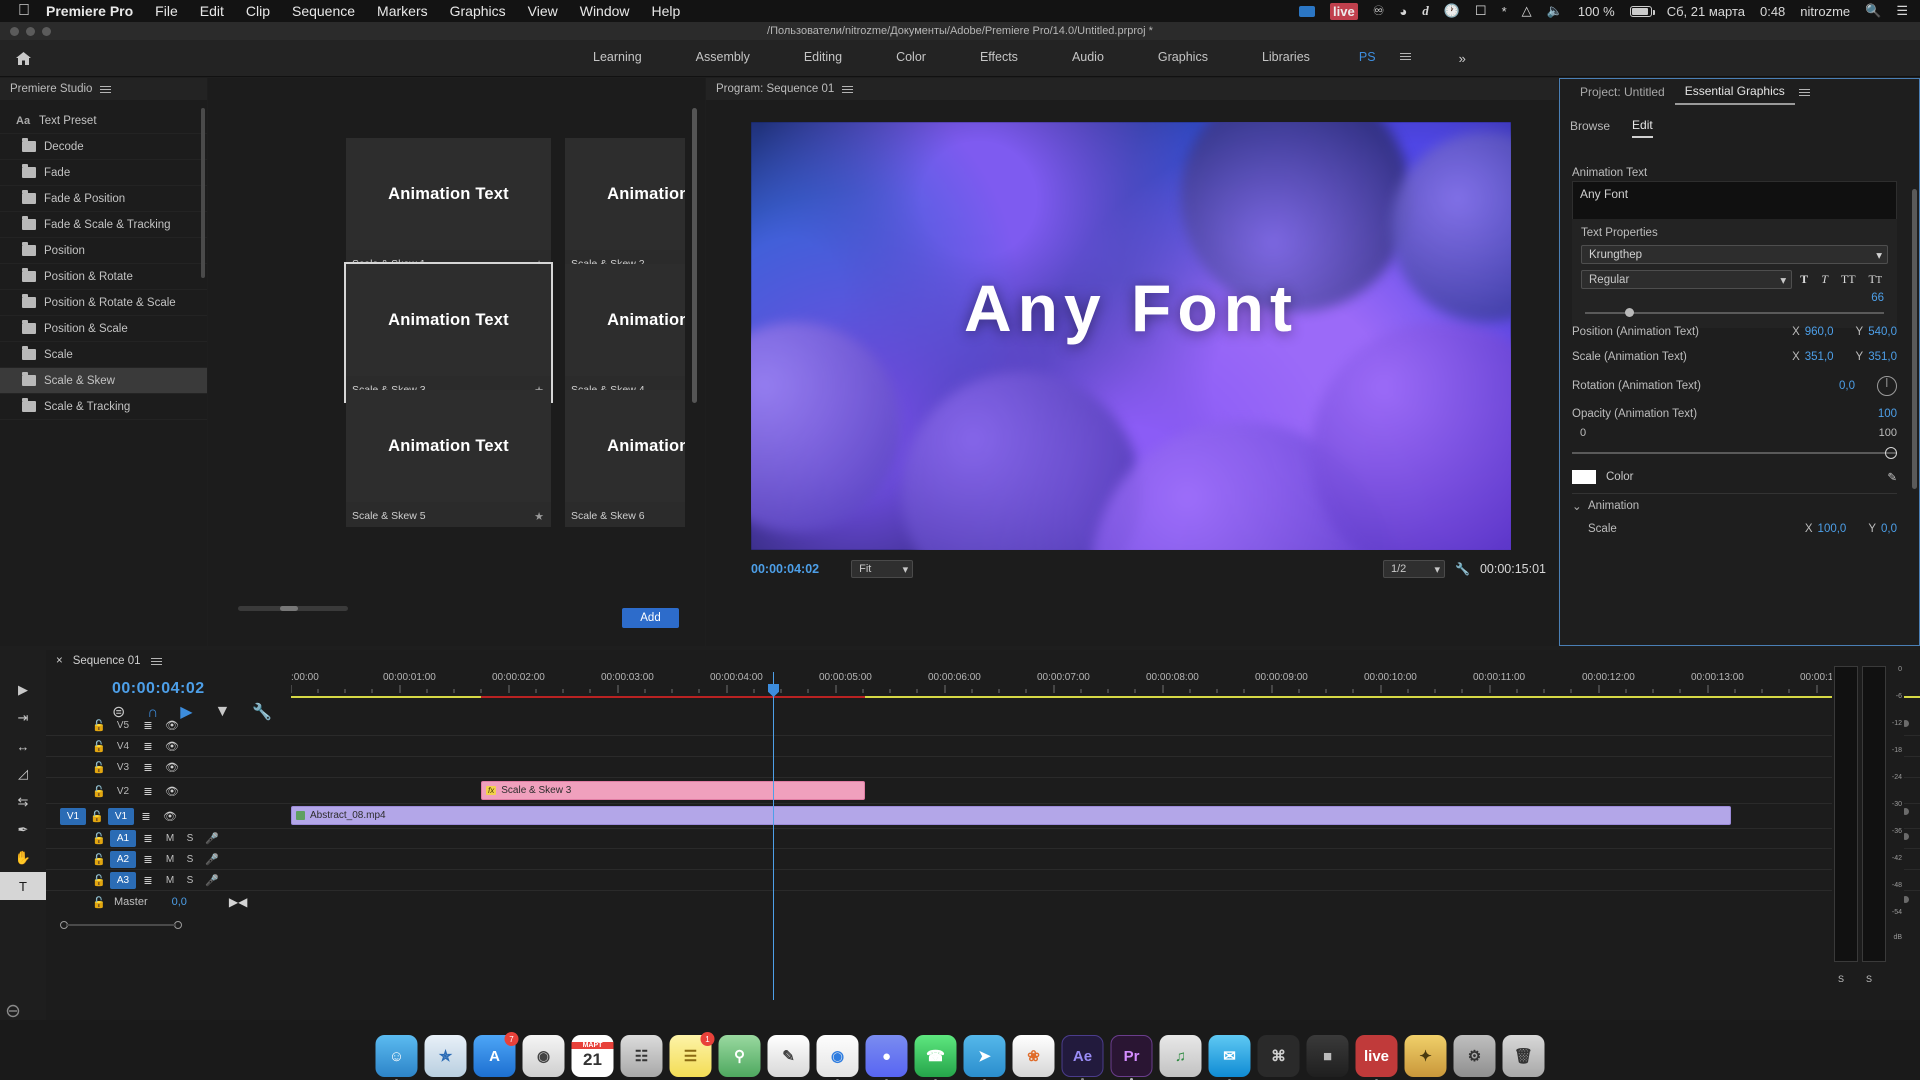 The height and width of the screenshot is (1080, 1920). What do you see at coordinates (170, 838) in the screenshot?
I see `mute-button-a1: M` at bounding box center [170, 838].